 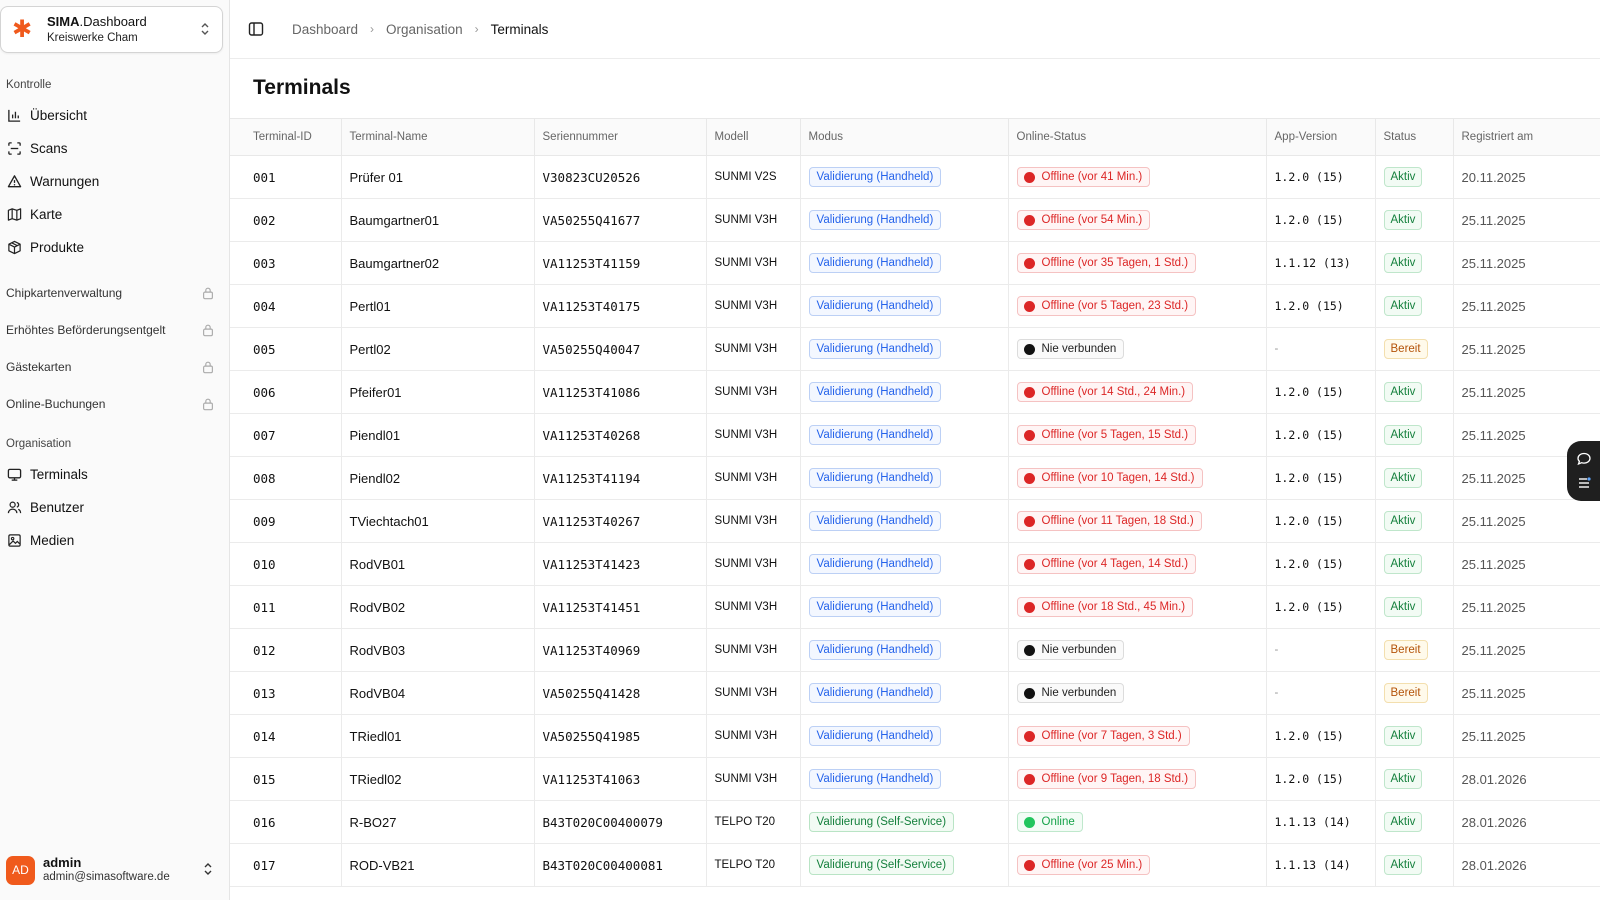 What do you see at coordinates (620, 263) in the screenshot?
I see `cell-serial-number: VA11253T41159` at bounding box center [620, 263].